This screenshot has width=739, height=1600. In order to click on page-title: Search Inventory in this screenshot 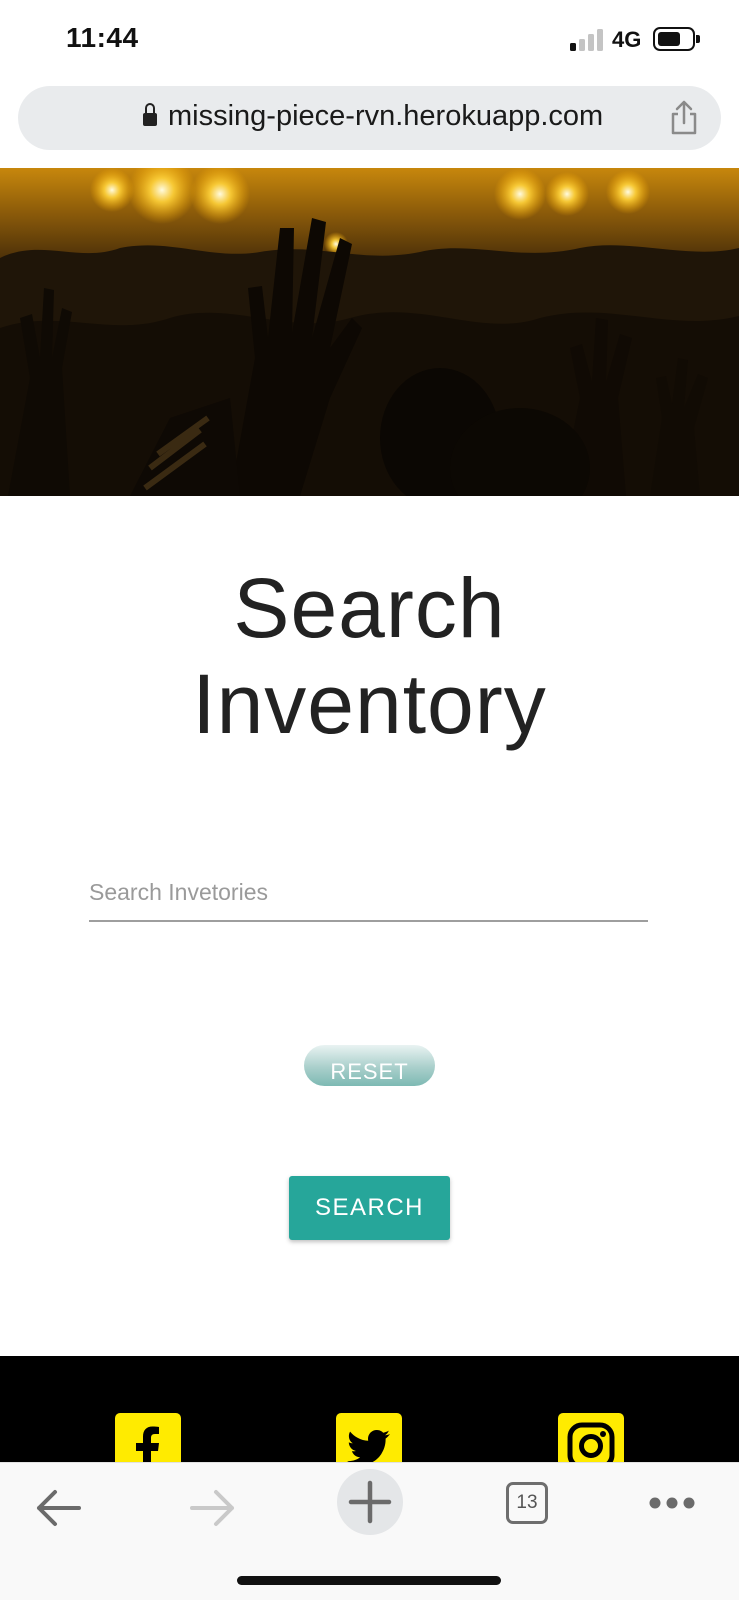, I will do `click(369, 656)`.